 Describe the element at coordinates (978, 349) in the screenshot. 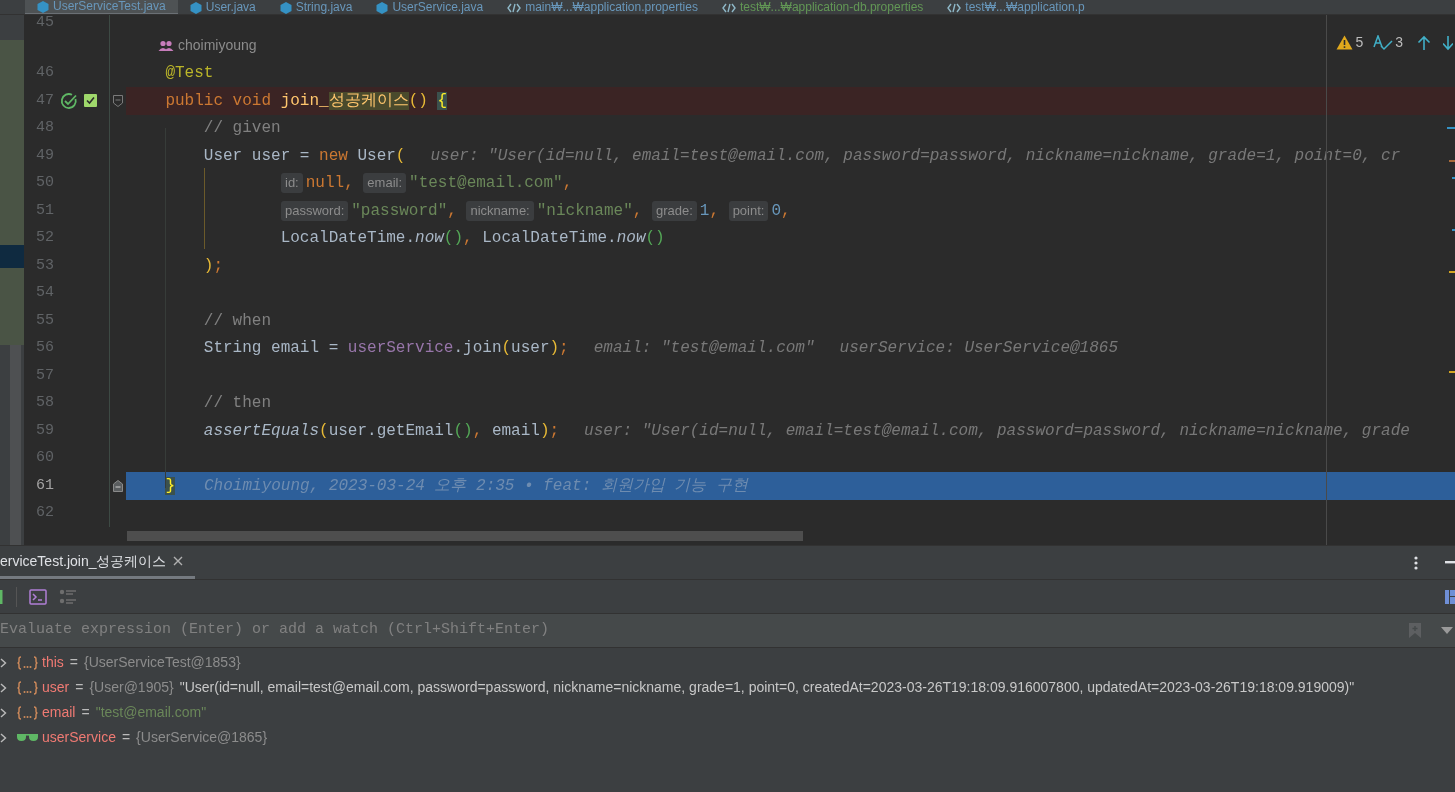

I see `inline-hint: userService: UserService@1865` at that location.